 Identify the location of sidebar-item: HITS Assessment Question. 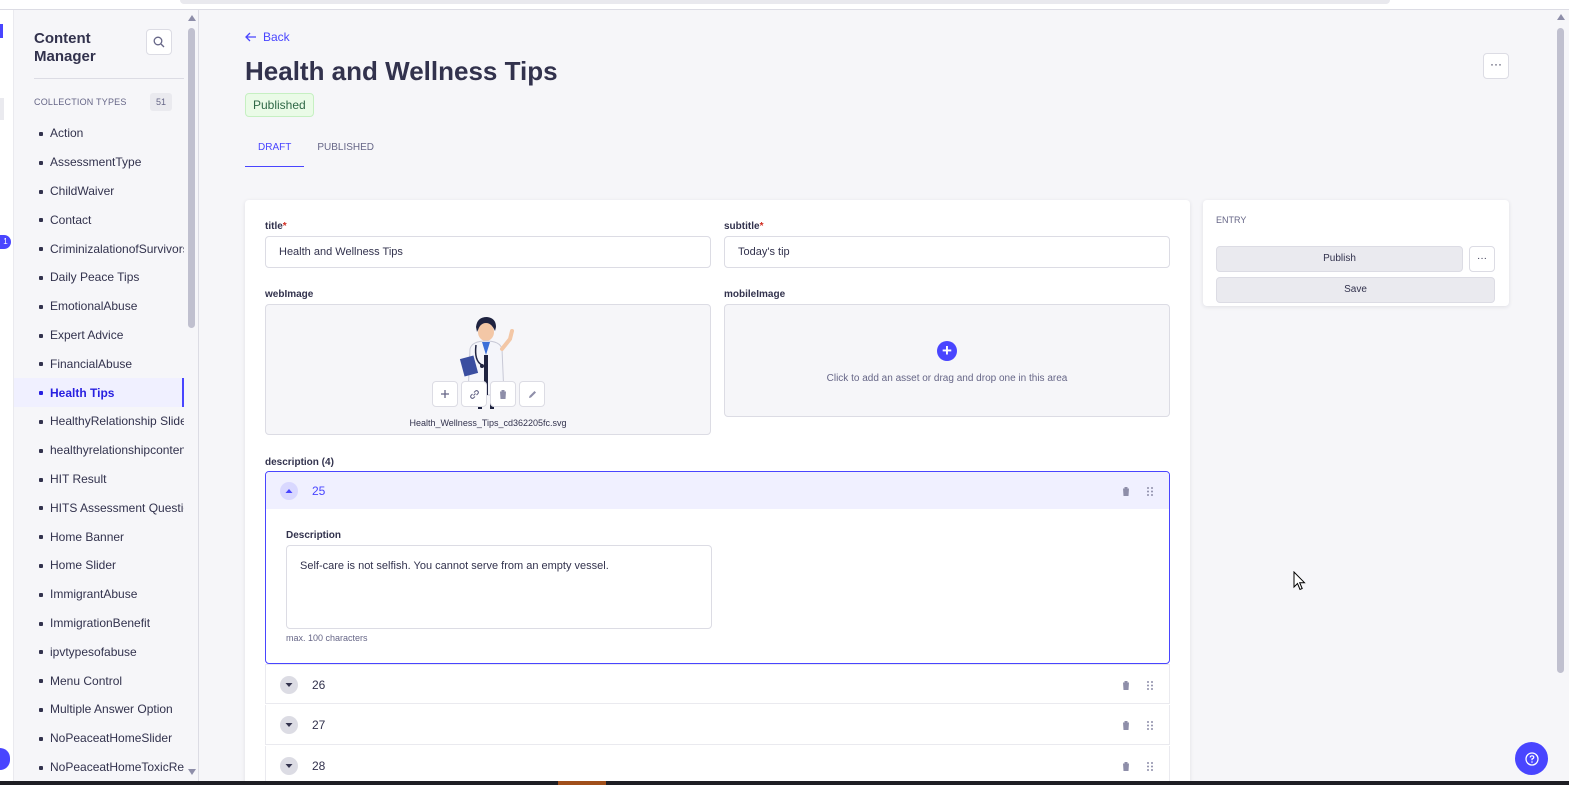
(99, 507).